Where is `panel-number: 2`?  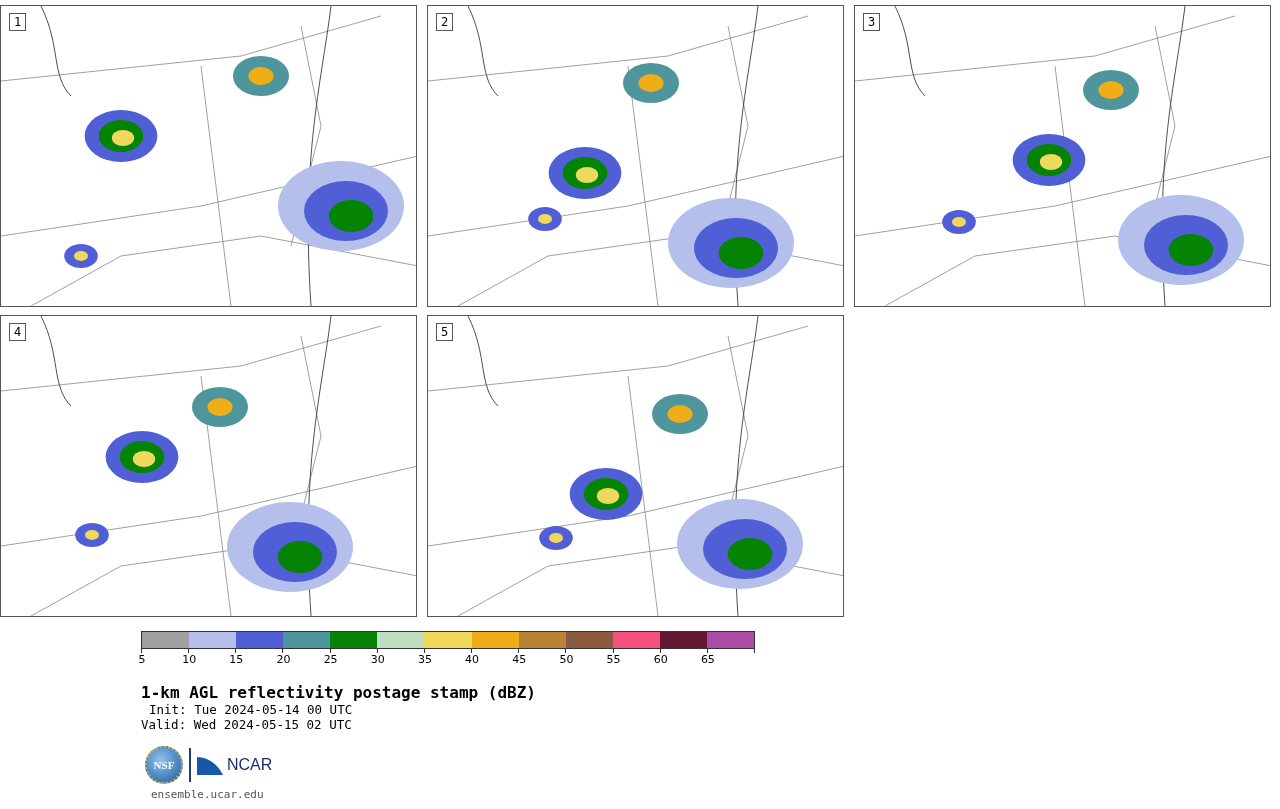
panel-number: 2 is located at coordinates (445, 22).